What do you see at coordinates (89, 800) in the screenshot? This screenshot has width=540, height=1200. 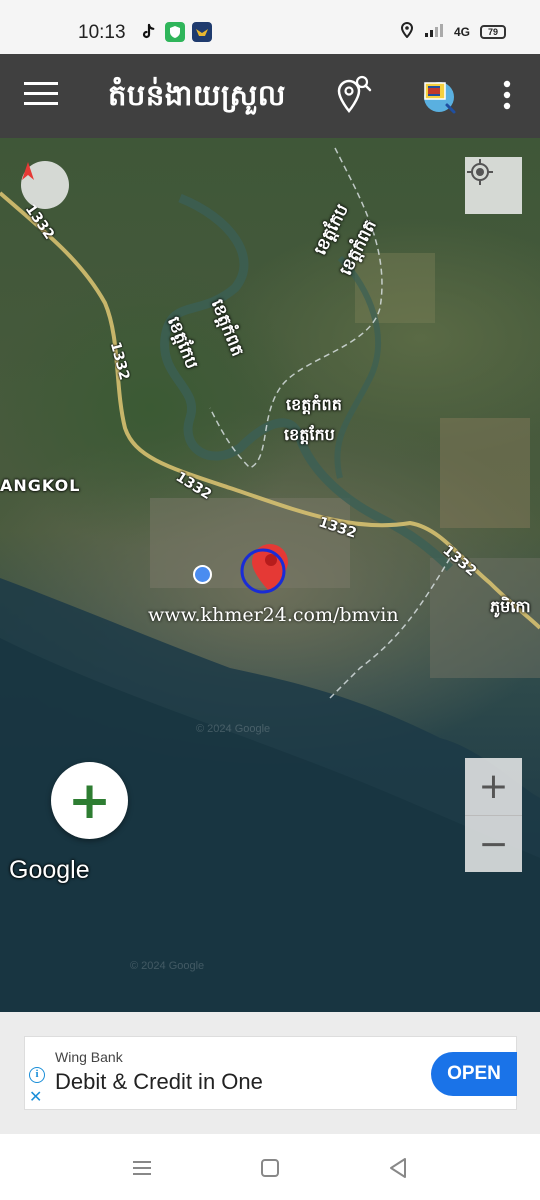 I see `add-listing-button: +` at bounding box center [89, 800].